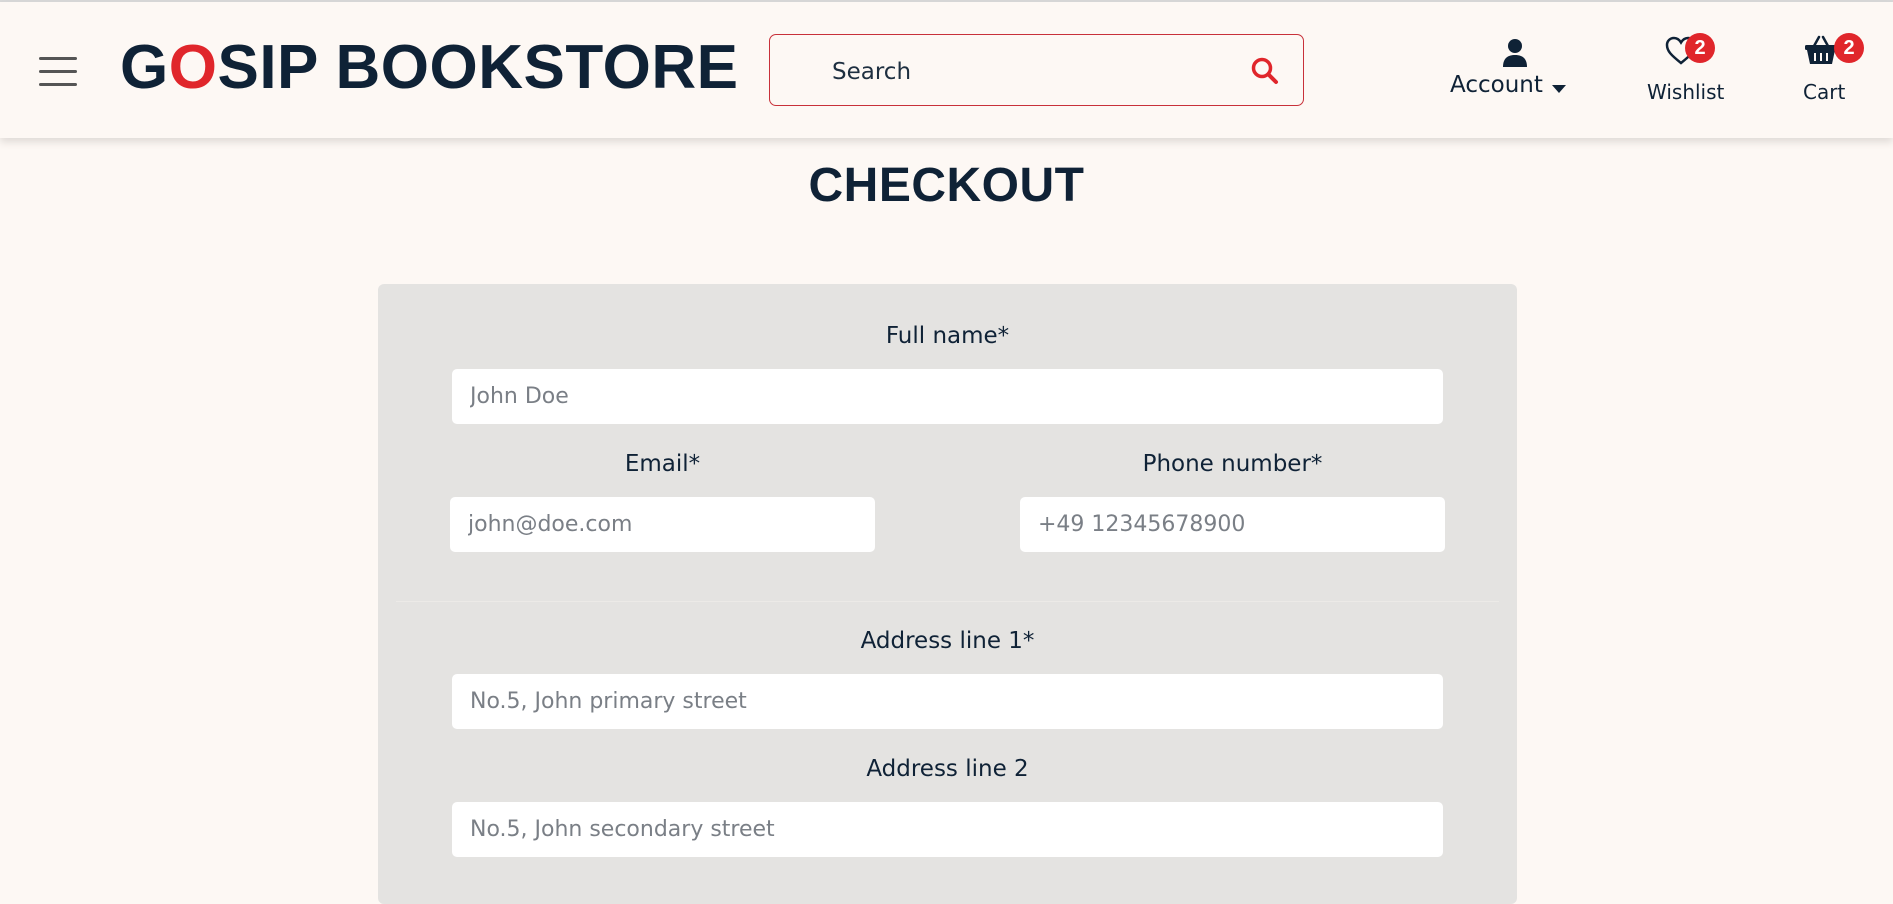 Image resolution: width=1893 pixels, height=904 pixels. Describe the element at coordinates (1700, 48) in the screenshot. I see `wishlist-count-badge: 2` at that location.